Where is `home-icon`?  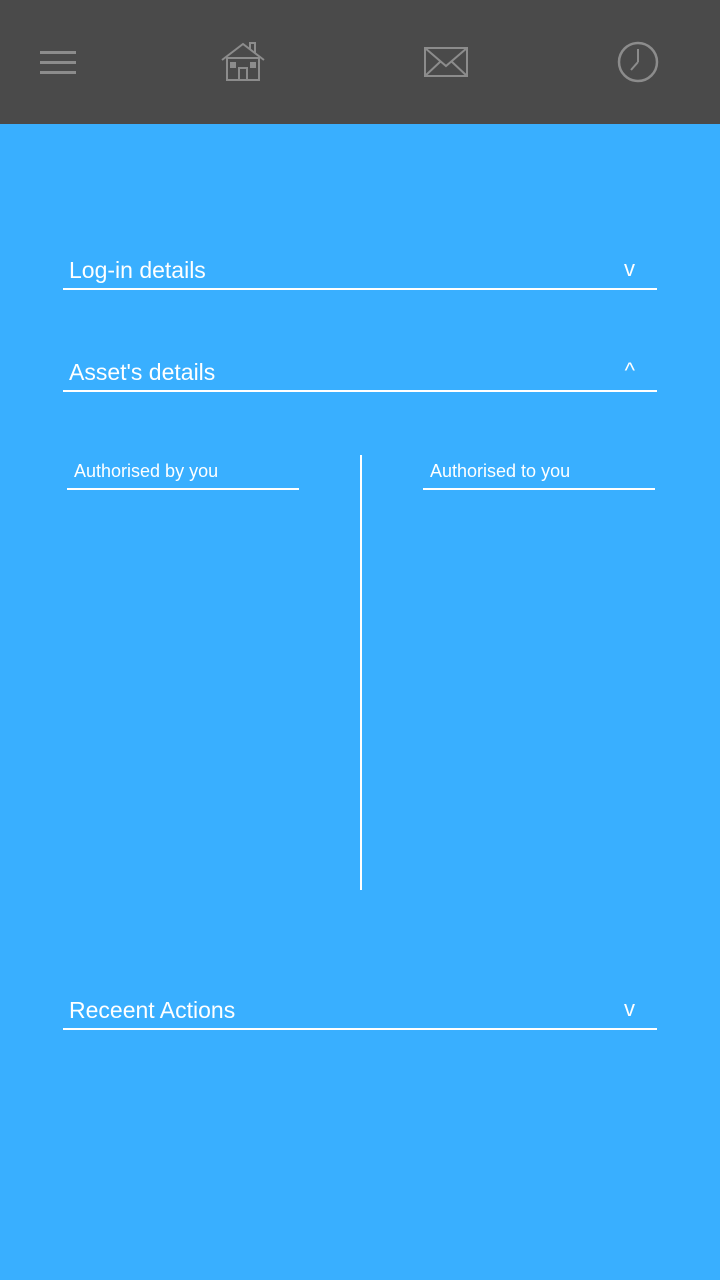 home-icon is located at coordinates (243, 61).